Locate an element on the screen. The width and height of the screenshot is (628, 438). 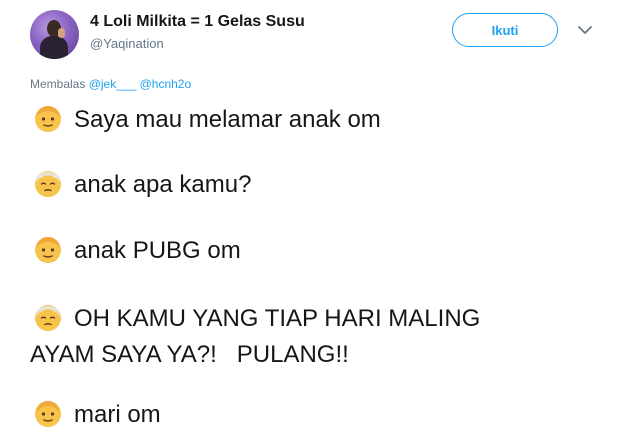
chevron-down-icon is located at coordinates (585, 30).